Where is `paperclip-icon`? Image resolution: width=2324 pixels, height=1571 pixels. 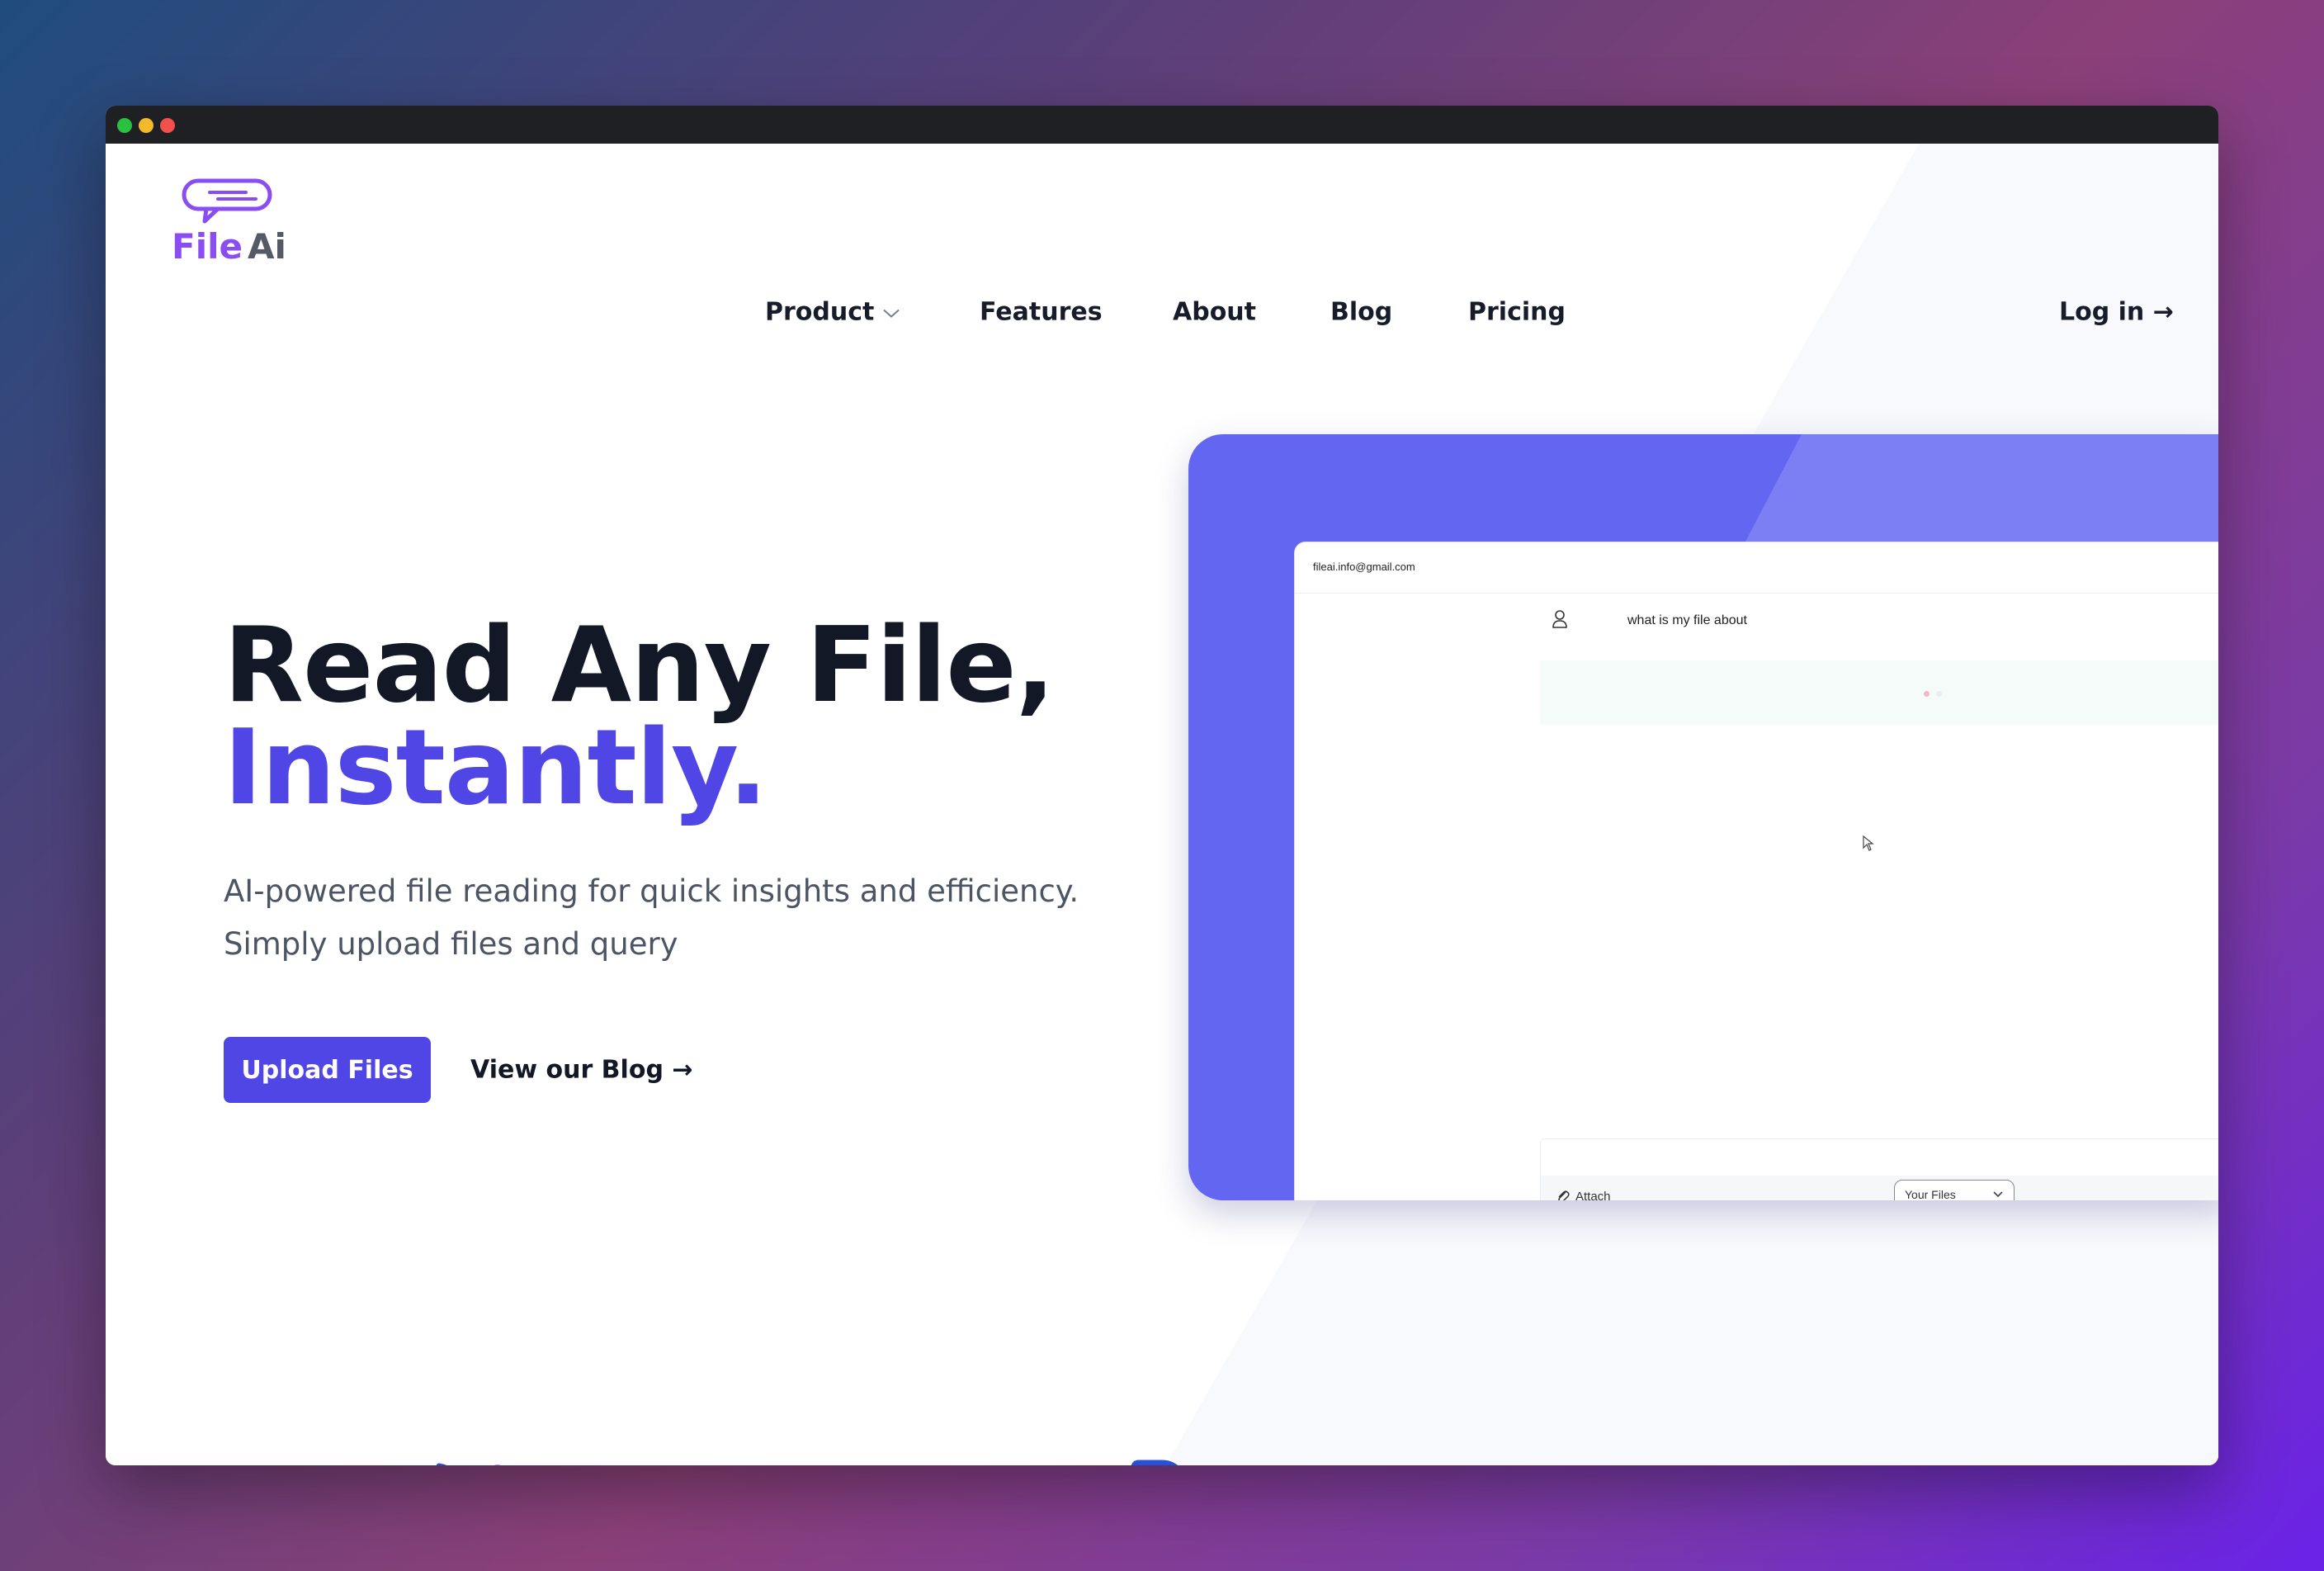
paperclip-icon is located at coordinates (1564, 1195).